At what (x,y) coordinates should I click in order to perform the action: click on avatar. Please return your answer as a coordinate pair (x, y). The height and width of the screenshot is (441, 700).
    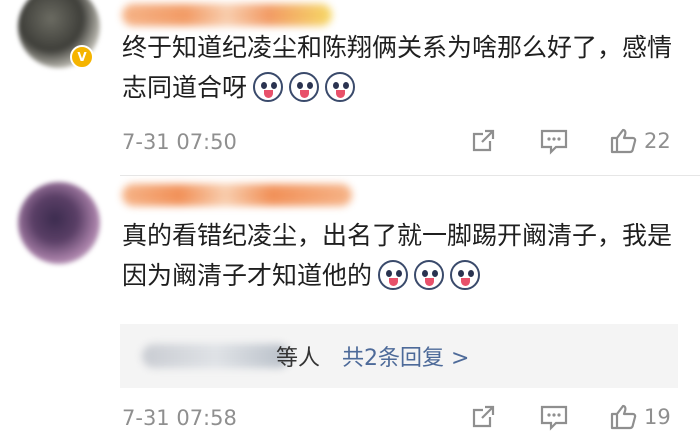
    Looking at the image, I should click on (59, 223).